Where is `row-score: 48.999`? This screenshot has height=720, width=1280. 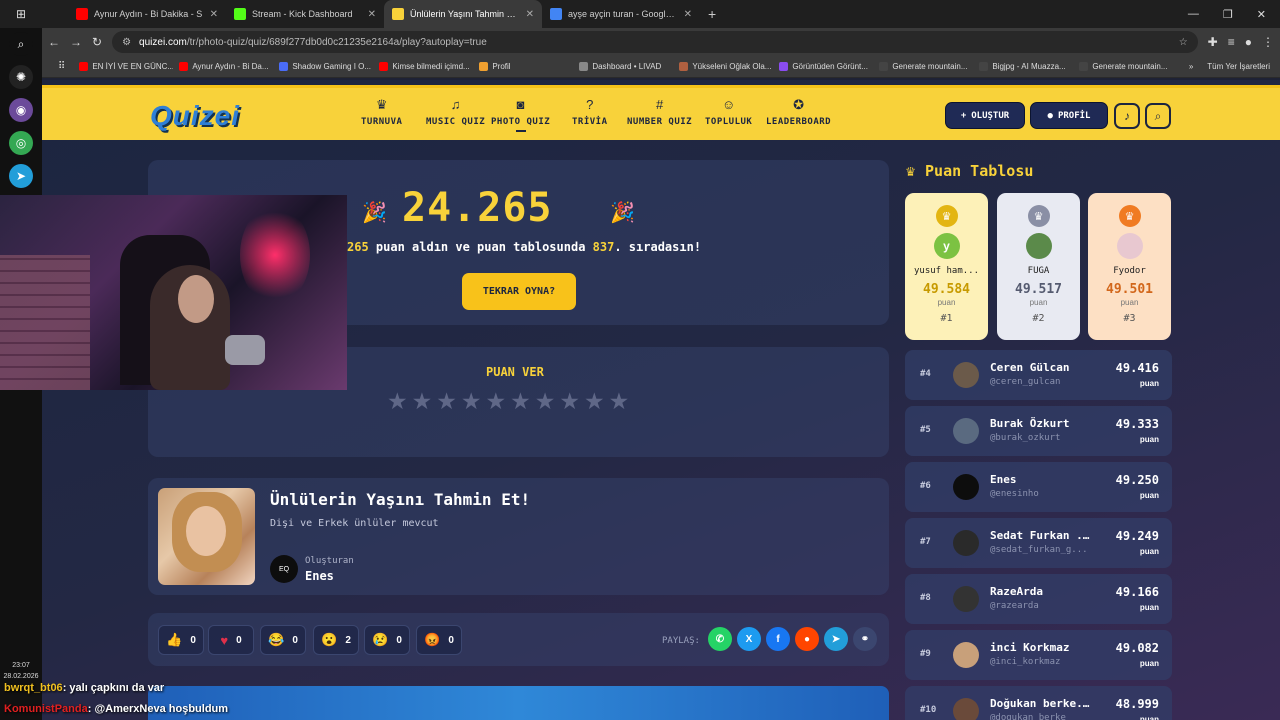 row-score: 48.999 is located at coordinates (1137, 704).